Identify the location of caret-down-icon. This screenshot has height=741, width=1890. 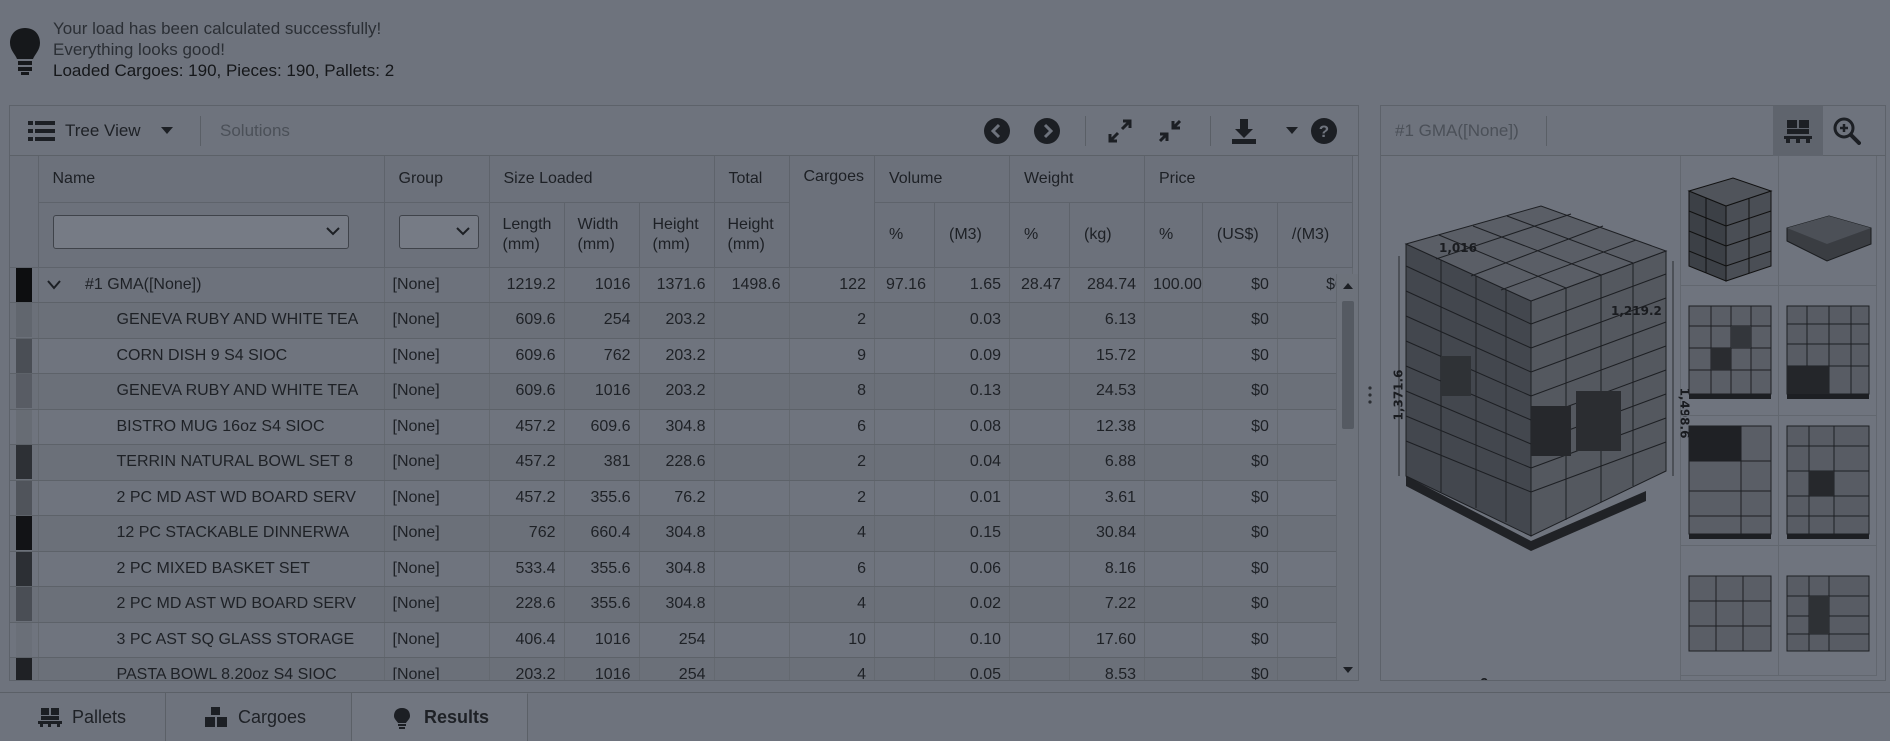
(1292, 131).